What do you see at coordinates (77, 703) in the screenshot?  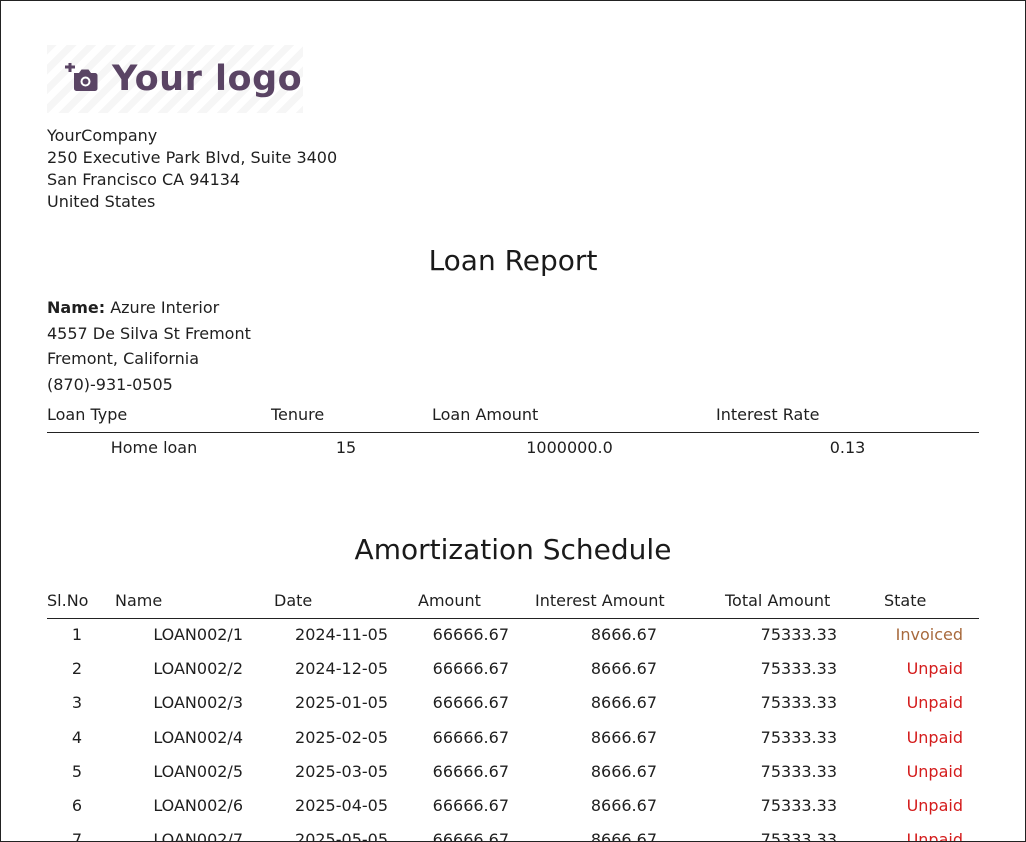 I see `row-slno: 3` at bounding box center [77, 703].